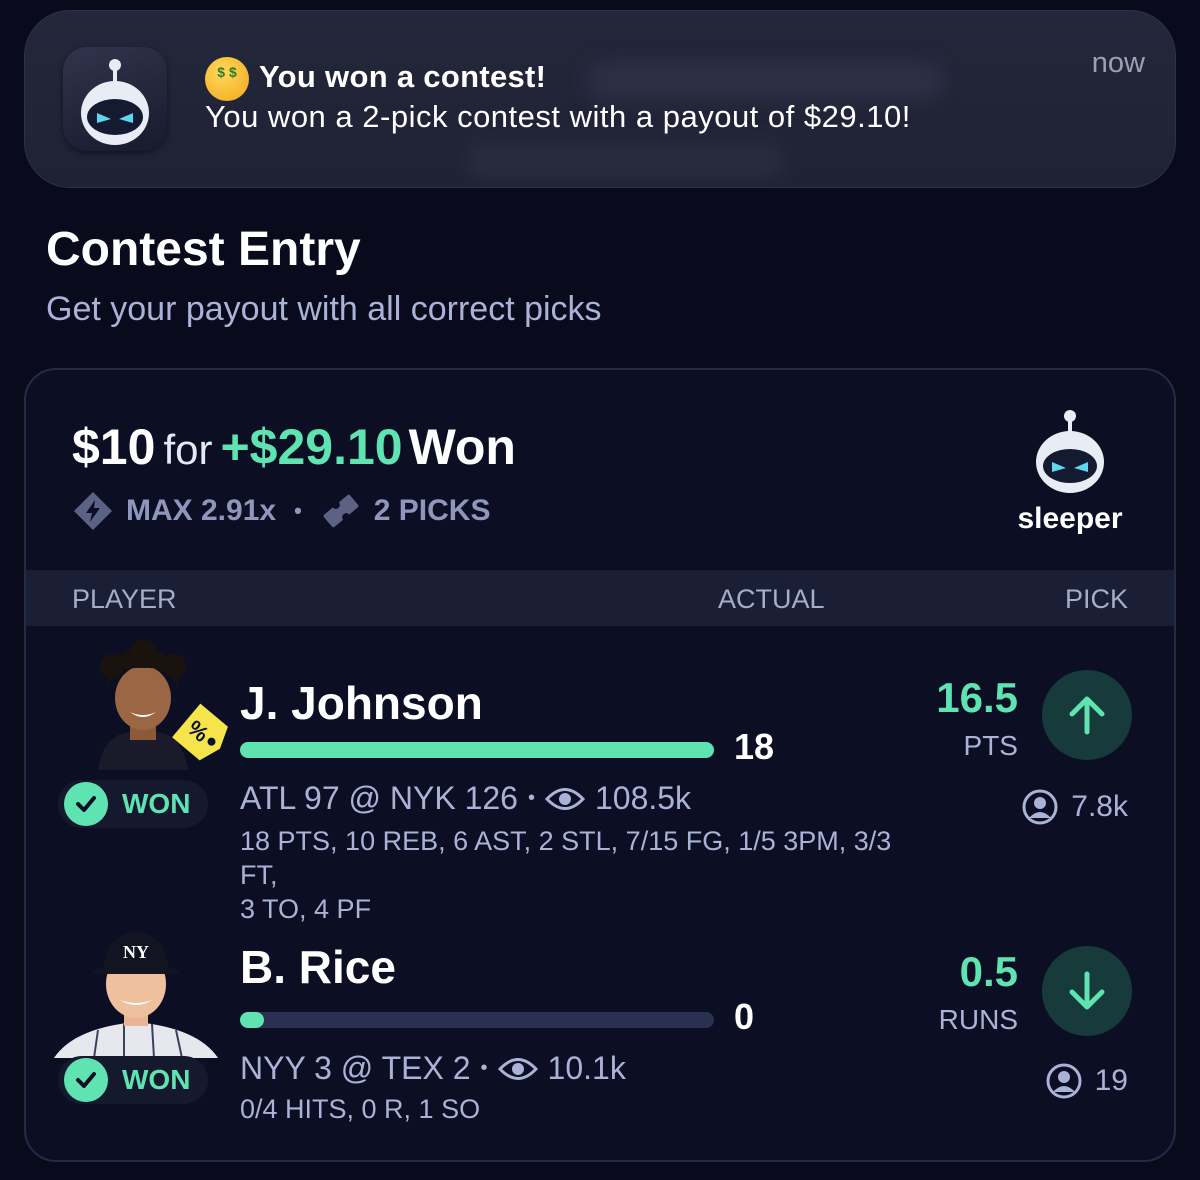  I want to click on column-header-actual: ACTUAL, so click(771, 599).